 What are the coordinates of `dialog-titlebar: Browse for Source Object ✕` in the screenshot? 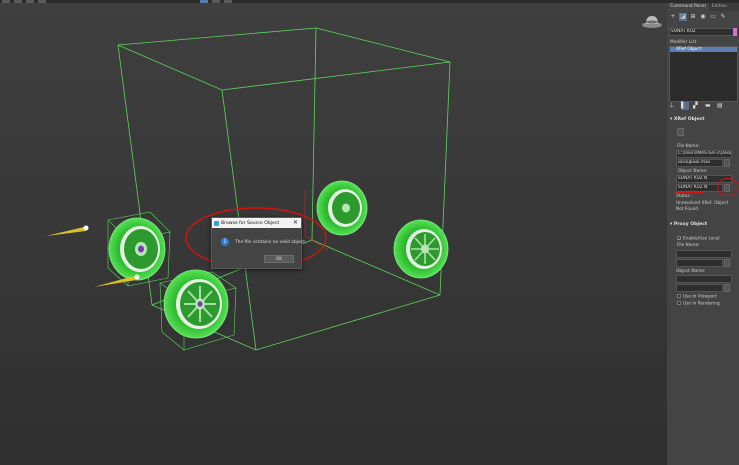 It's located at (256, 223).